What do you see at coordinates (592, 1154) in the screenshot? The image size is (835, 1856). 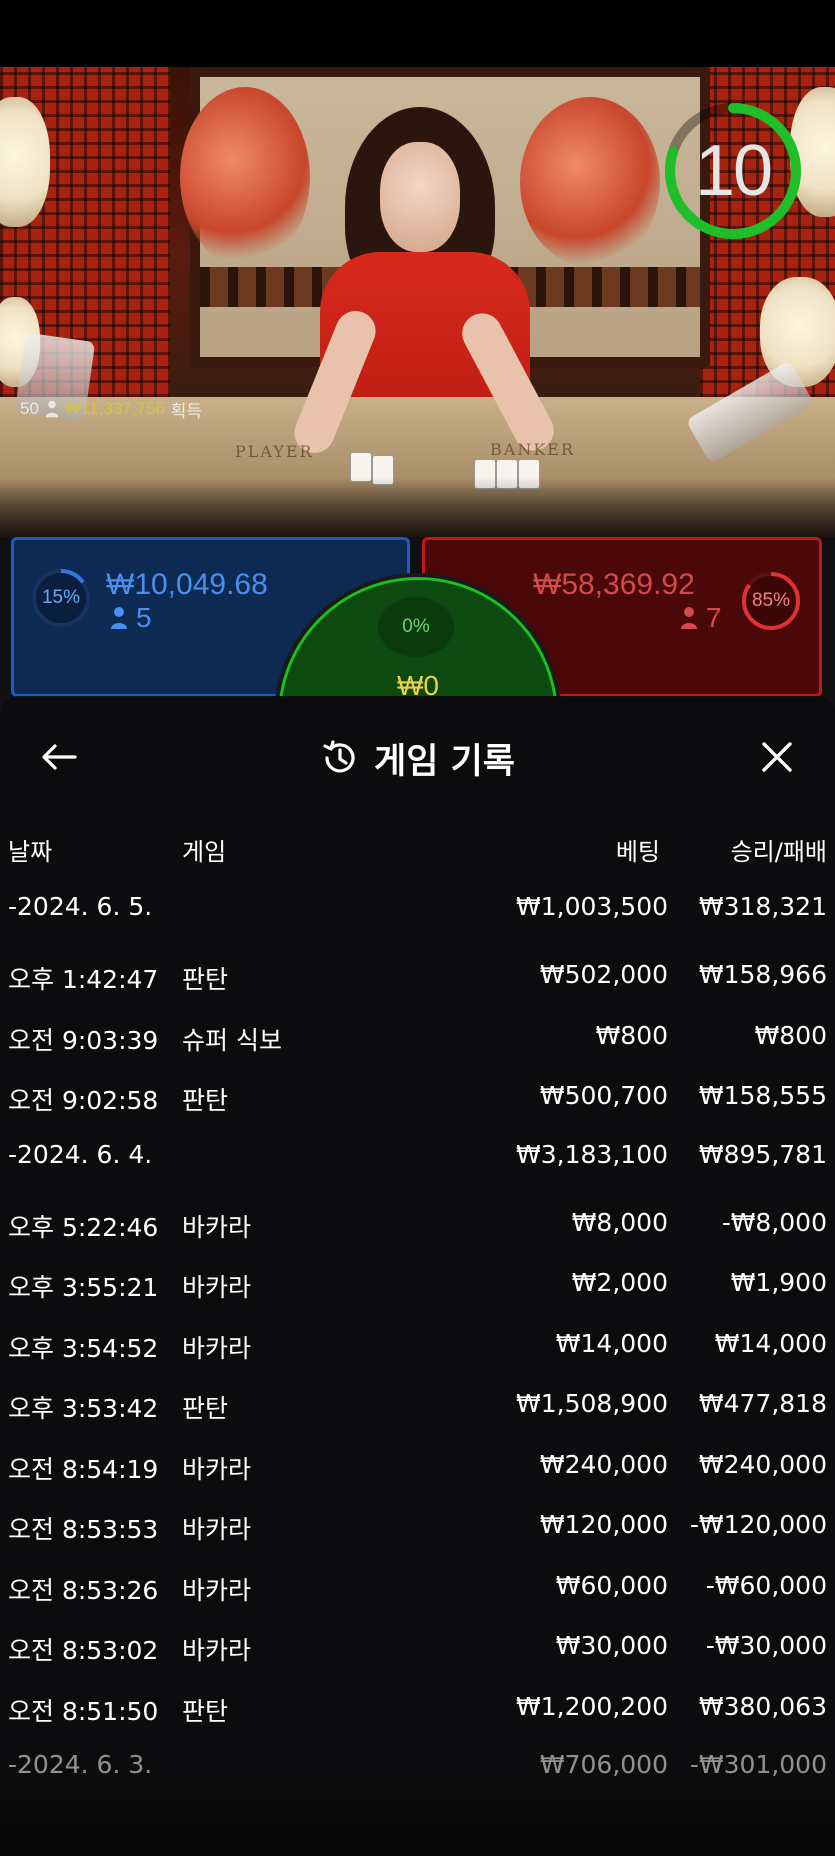 I see `history-bet: ₩3,183,100` at bounding box center [592, 1154].